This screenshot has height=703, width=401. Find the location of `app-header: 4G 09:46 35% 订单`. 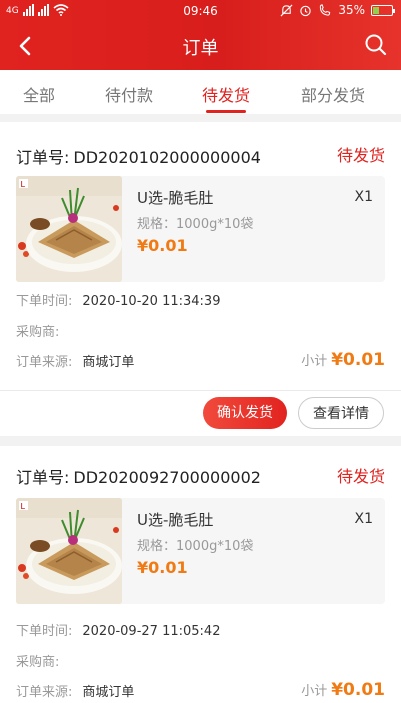

app-header: 4G 09:46 35% 订单 is located at coordinates (200, 35).